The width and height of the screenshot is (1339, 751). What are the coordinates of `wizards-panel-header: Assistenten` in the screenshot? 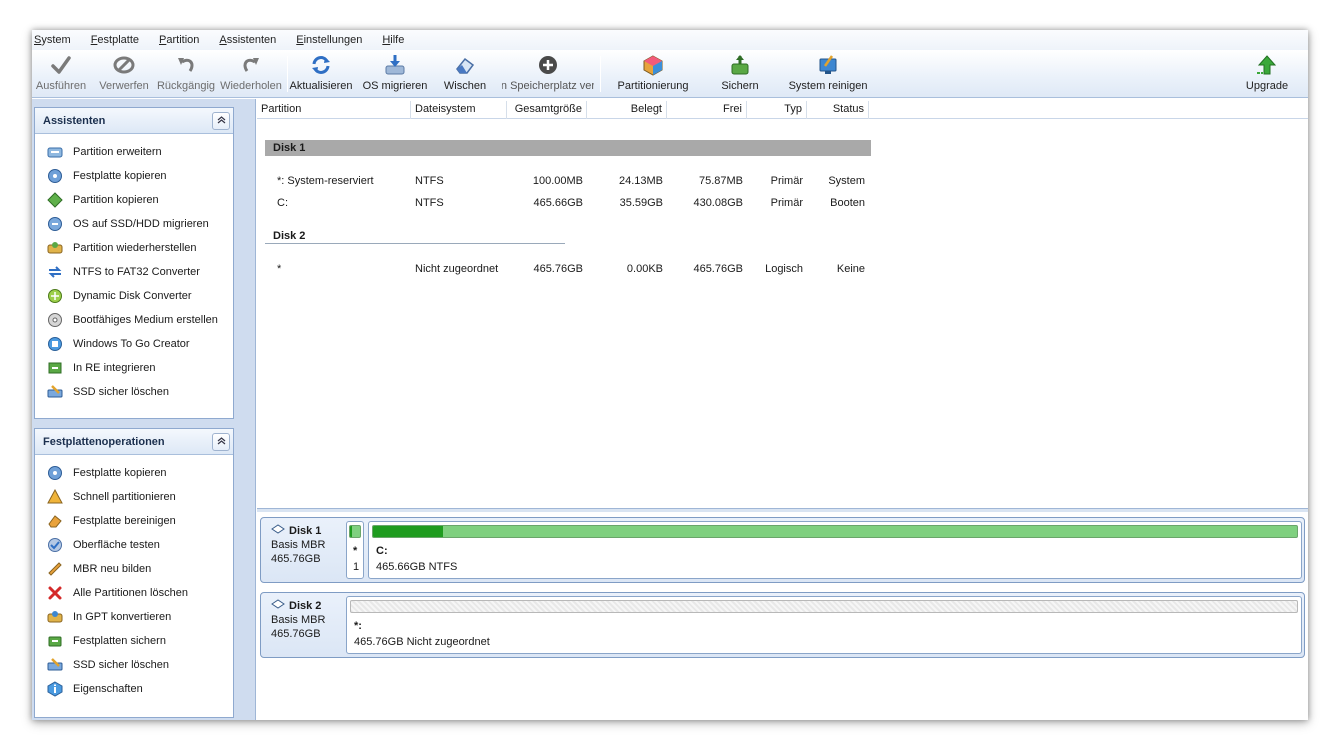 It's located at (134, 121).